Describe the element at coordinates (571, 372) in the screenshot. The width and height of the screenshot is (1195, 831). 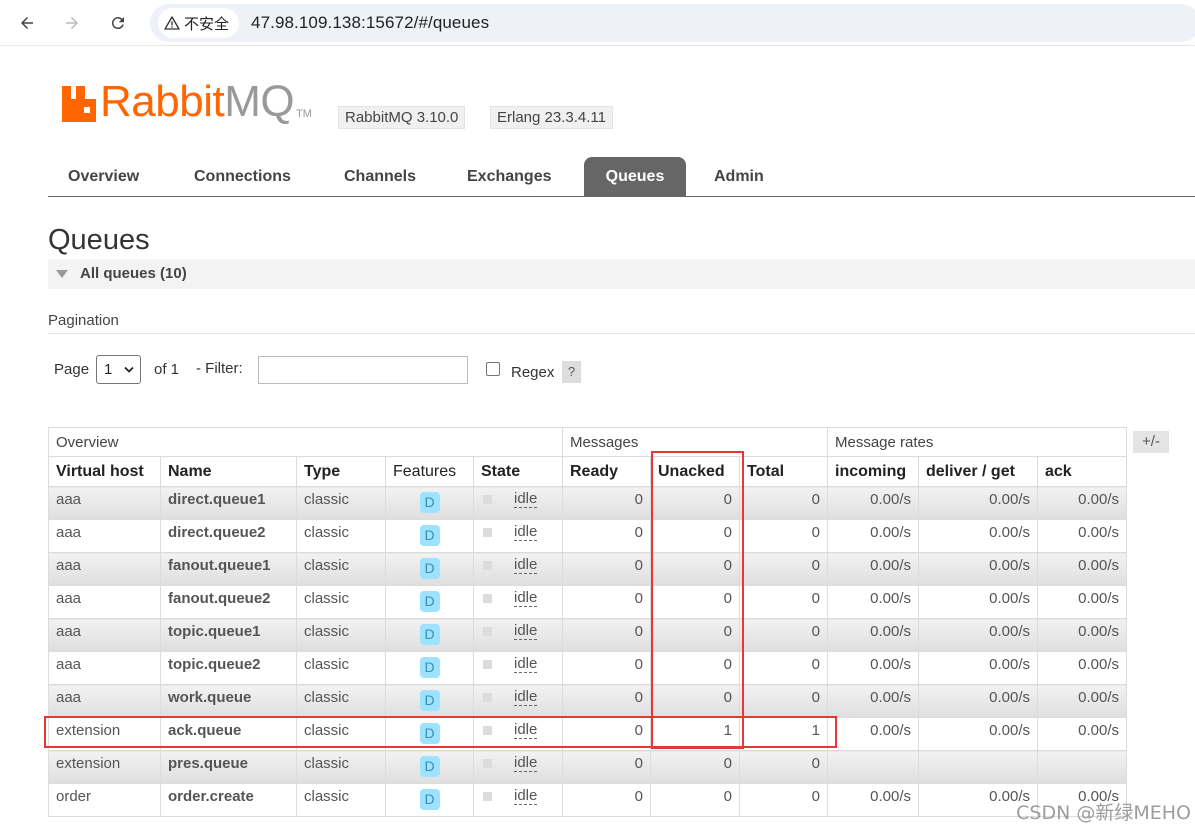
I see `help-button: ?` at that location.